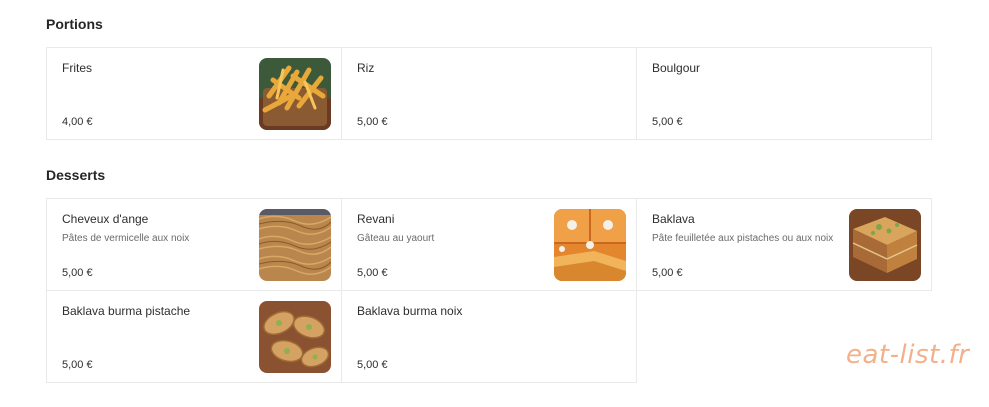  Describe the element at coordinates (908, 355) in the screenshot. I see `site-watermark: eat-list.fr` at that location.